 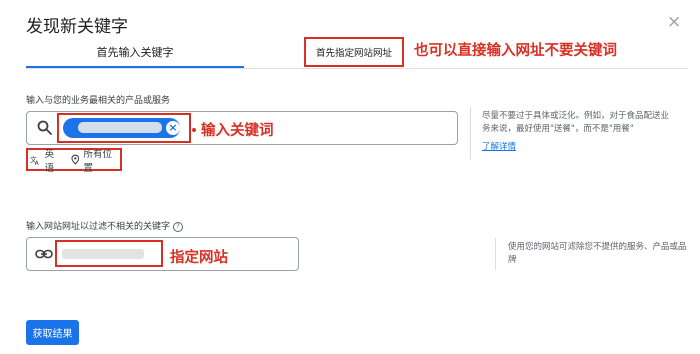 What do you see at coordinates (515, 51) in the screenshot?
I see `annotation-tab-note: 也可以直接输入网址不要关键词` at bounding box center [515, 51].